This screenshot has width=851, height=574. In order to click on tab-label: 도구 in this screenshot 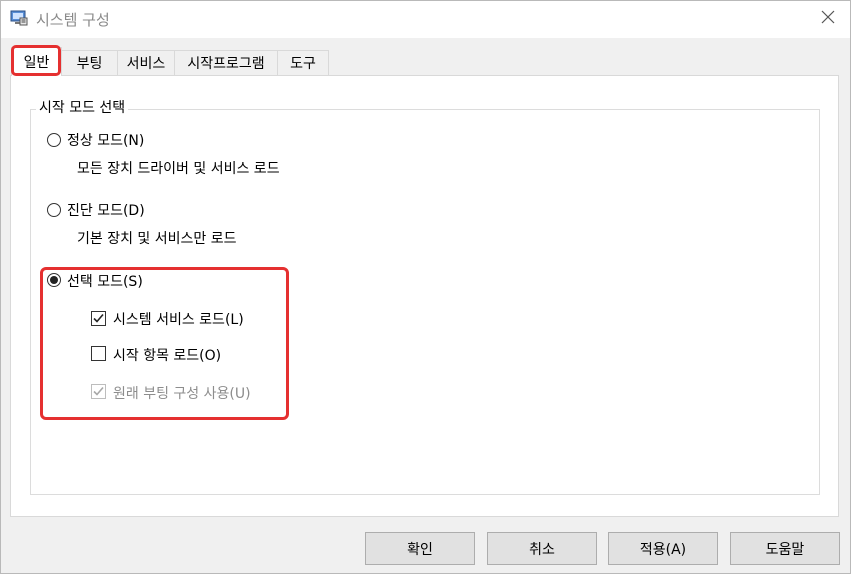, I will do `click(303, 64)`.